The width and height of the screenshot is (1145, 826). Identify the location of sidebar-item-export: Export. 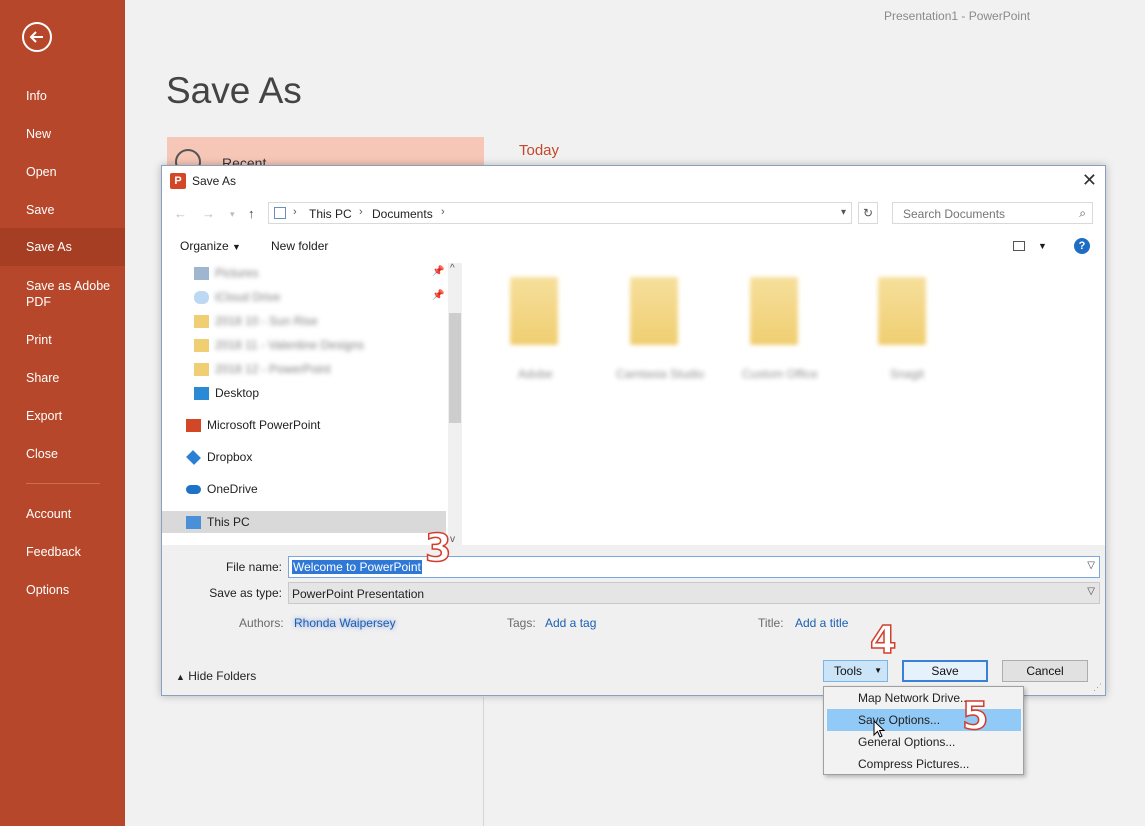
(62, 416).